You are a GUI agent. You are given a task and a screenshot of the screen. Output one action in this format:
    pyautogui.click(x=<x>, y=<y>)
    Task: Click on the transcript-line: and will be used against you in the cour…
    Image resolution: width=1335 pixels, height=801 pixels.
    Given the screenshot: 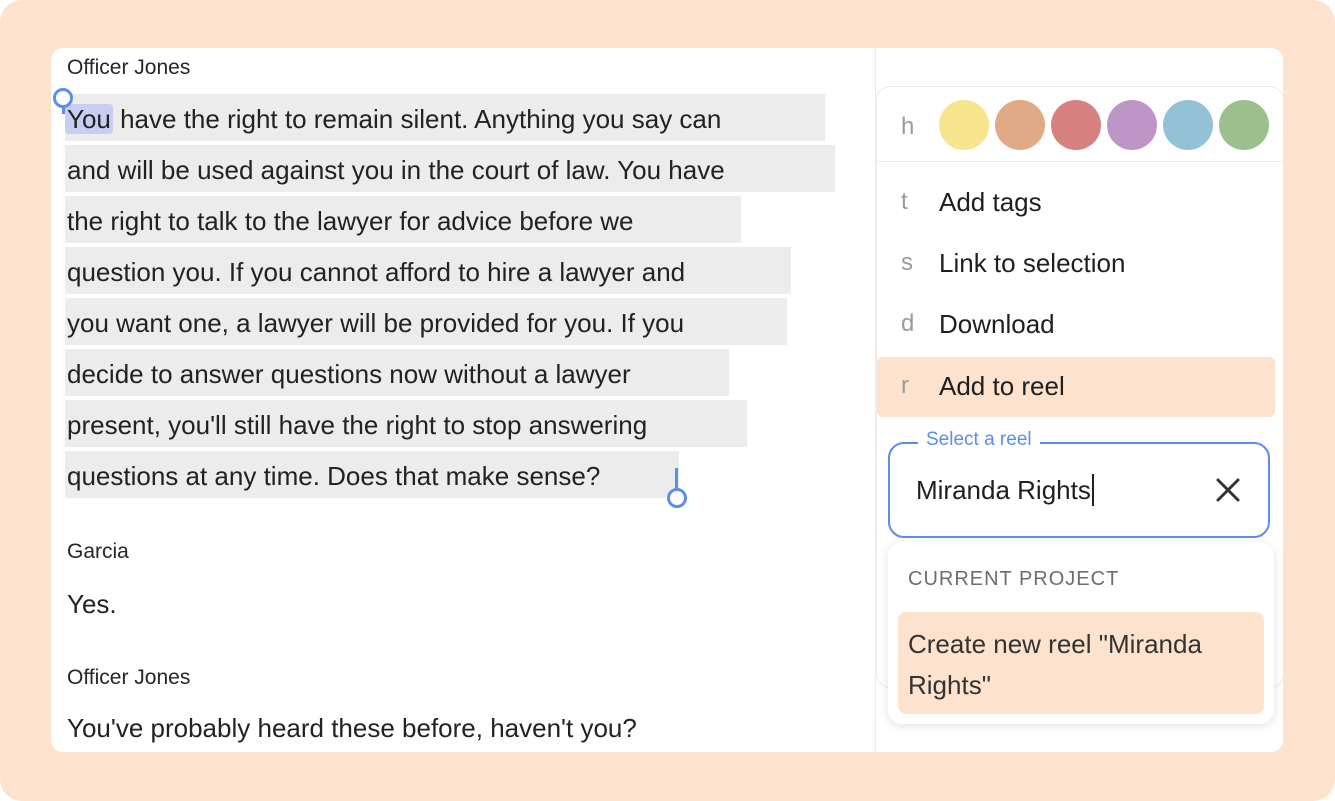 What is the action you would take?
    pyautogui.click(x=396, y=170)
    